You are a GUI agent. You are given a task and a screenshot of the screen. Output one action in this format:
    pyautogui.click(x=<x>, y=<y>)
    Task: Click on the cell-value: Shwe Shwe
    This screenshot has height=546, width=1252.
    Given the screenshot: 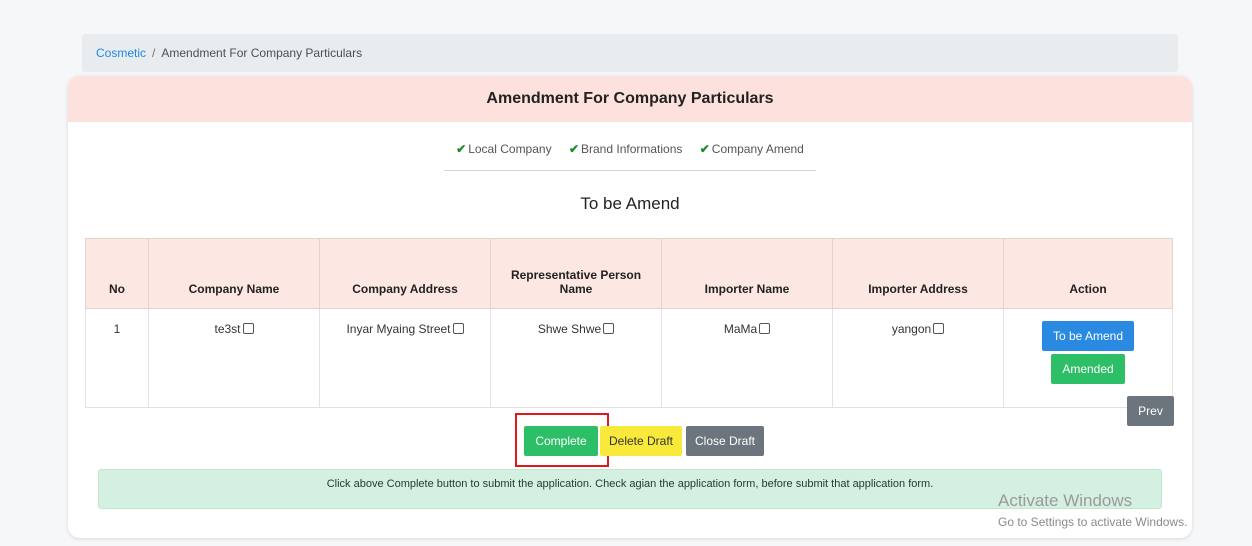 What is the action you would take?
    pyautogui.click(x=569, y=329)
    